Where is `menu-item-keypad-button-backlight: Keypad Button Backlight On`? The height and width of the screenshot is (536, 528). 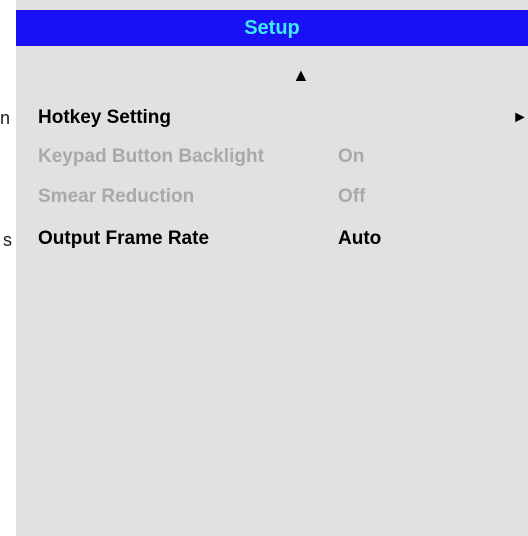 menu-item-keypad-button-backlight: Keypad Button Backlight On is located at coordinates (283, 157).